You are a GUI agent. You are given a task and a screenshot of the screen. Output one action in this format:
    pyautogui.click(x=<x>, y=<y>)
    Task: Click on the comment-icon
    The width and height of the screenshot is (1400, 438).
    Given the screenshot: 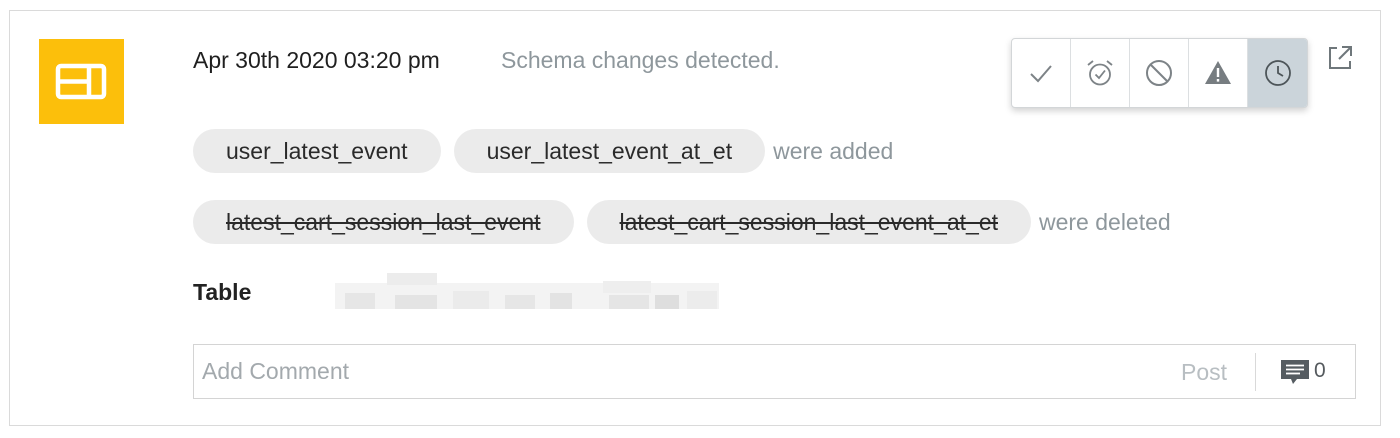 What is the action you would take?
    pyautogui.click(x=1295, y=372)
    